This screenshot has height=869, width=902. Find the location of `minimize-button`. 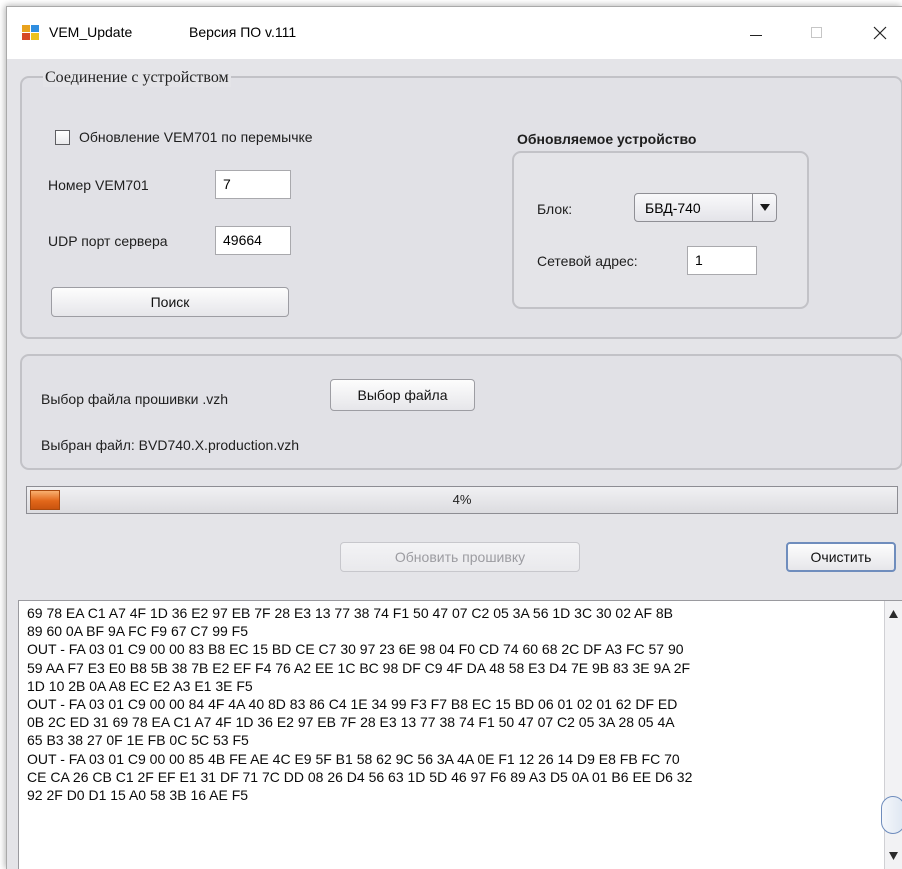

minimize-button is located at coordinates (756, 33).